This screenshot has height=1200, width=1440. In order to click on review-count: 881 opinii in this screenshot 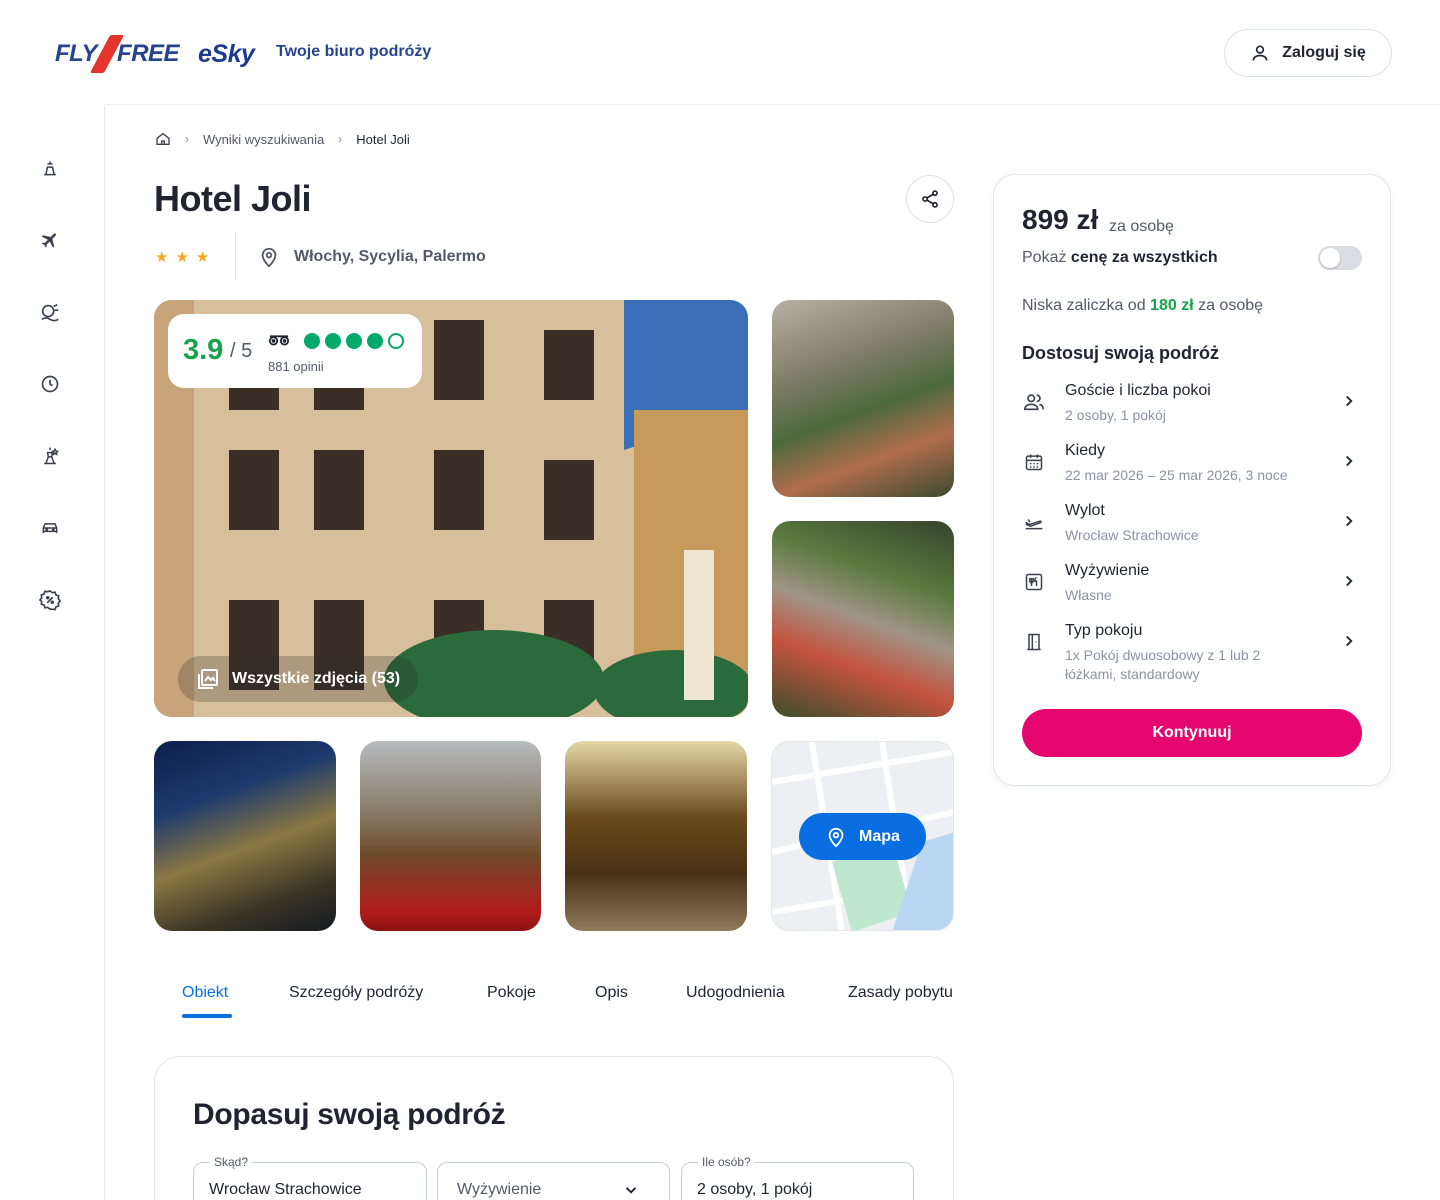, I will do `click(296, 366)`.